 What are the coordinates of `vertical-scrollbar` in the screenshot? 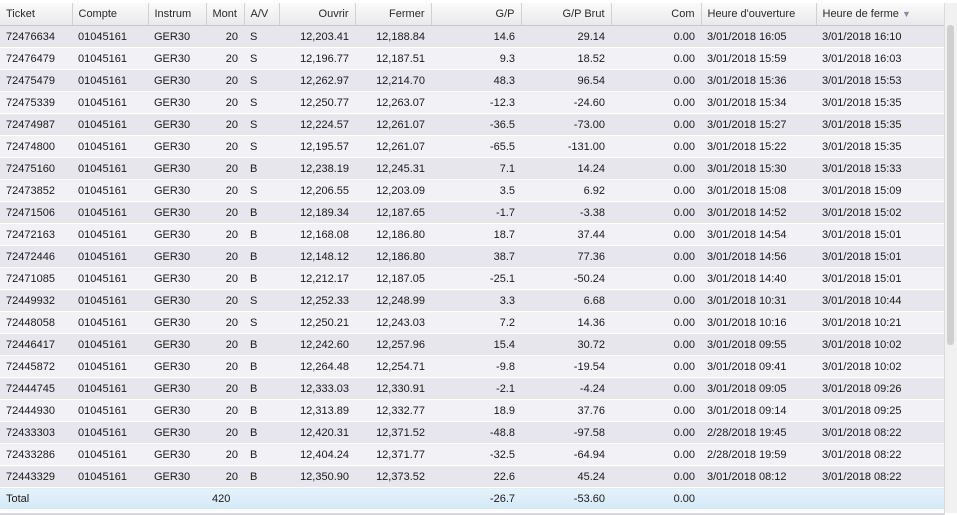 It's located at (950, 258).